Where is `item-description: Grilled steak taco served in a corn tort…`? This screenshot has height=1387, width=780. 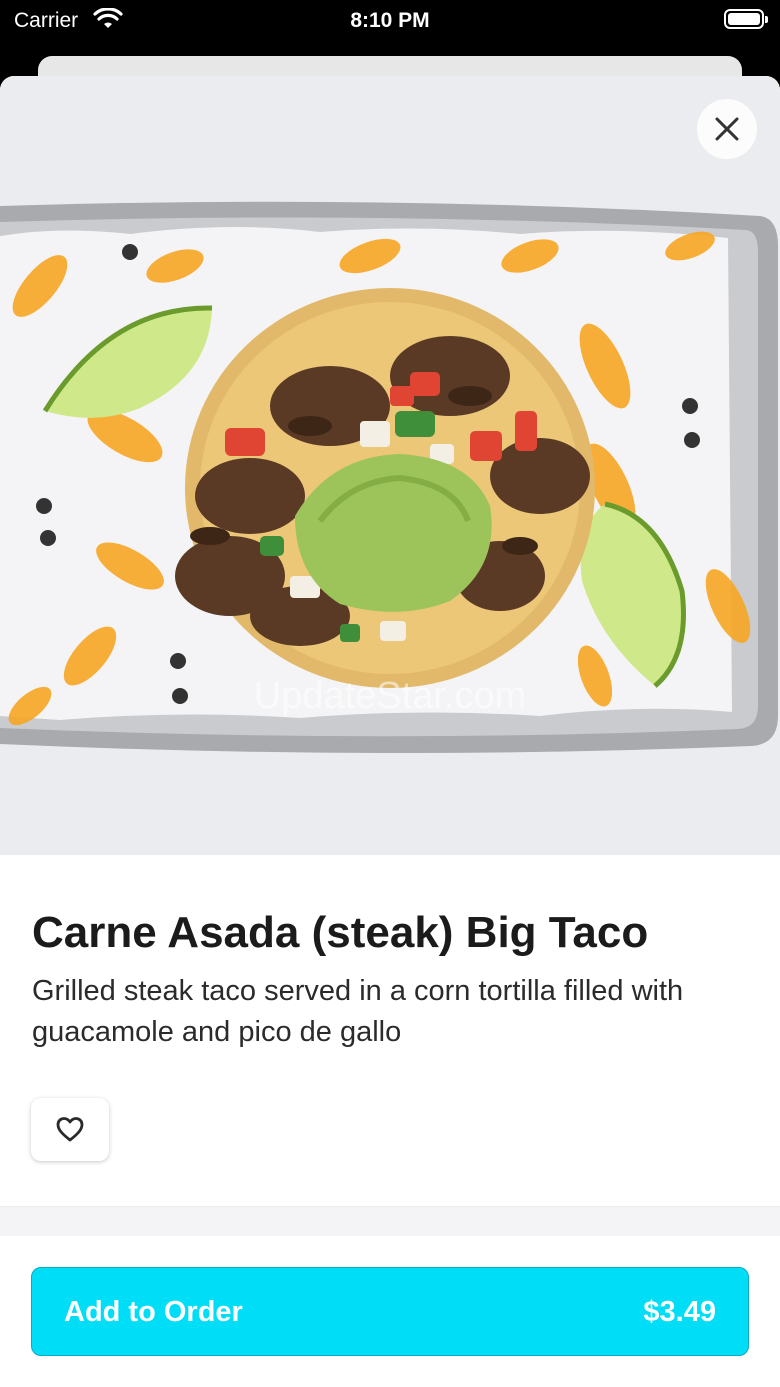
item-description: Grilled steak taco served in a corn tort… is located at coordinates (358, 1011).